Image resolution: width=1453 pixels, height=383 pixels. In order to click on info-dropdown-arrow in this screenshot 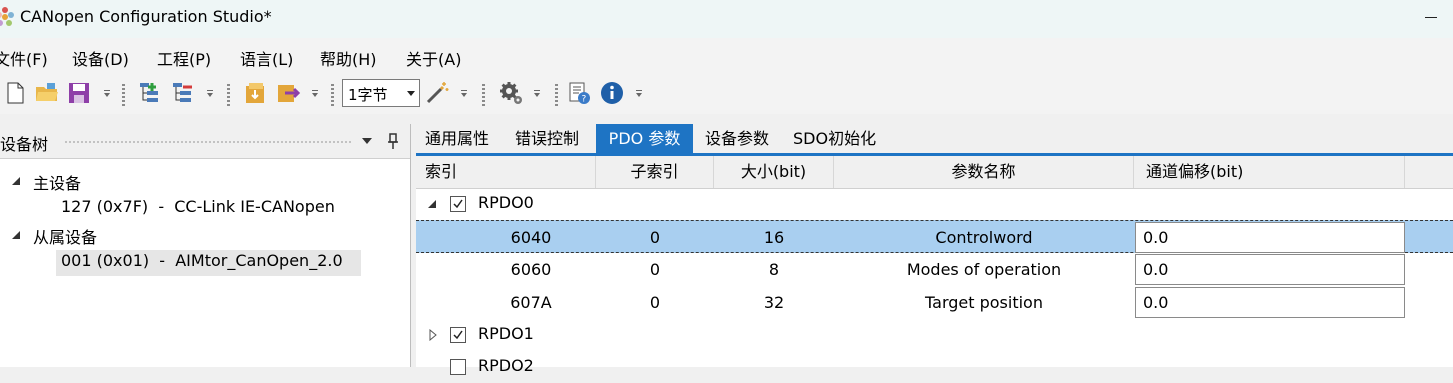, I will do `click(638, 94)`.